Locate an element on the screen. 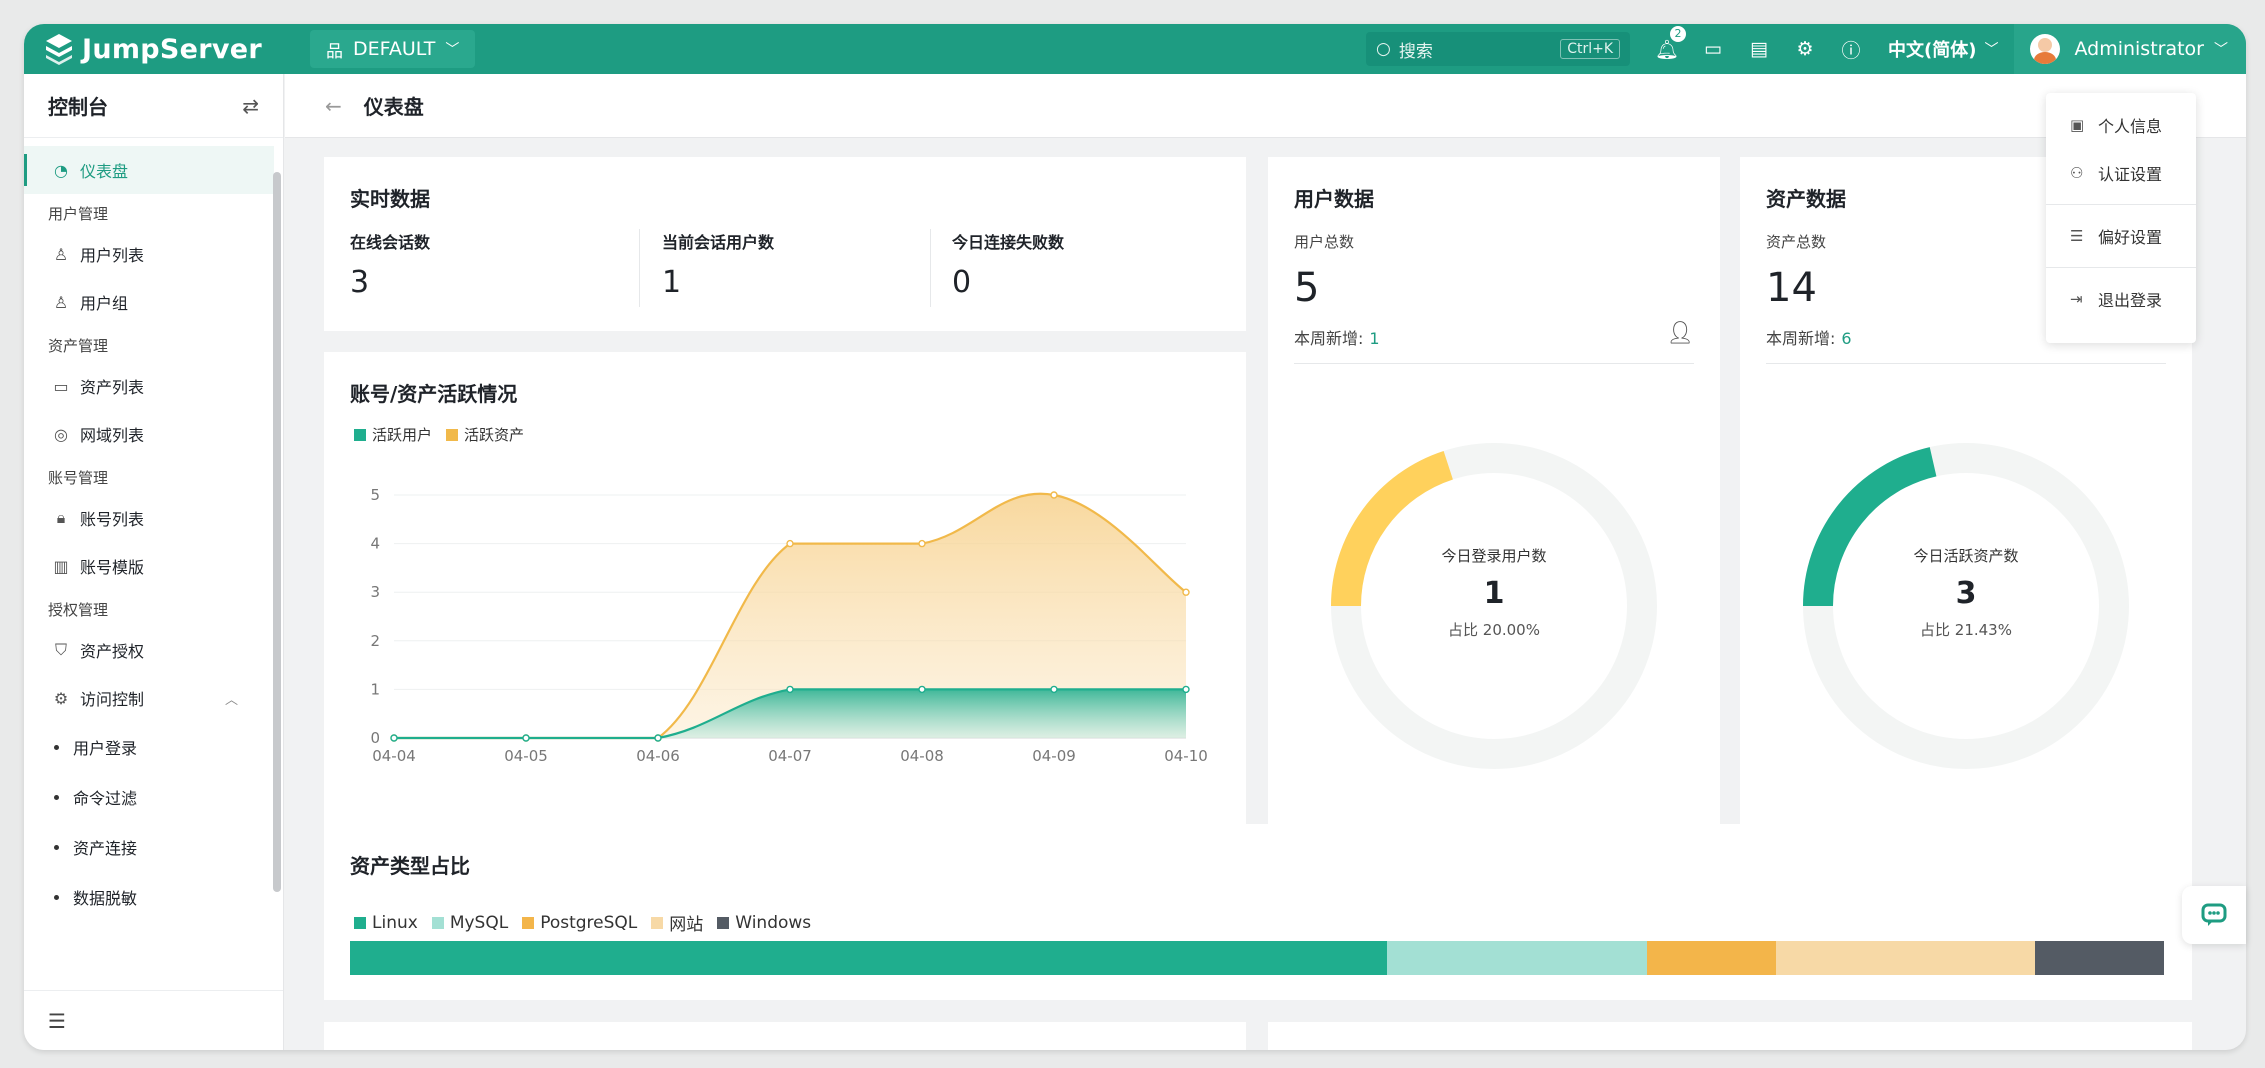  page-header: ← 仪表盘 is located at coordinates (1265, 106).